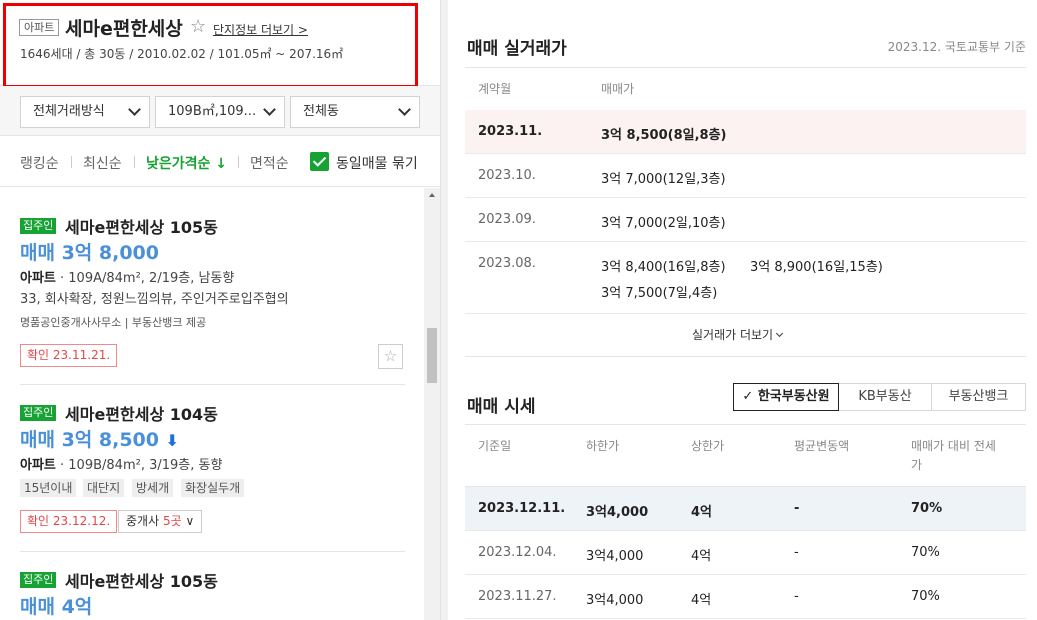 The image size is (1037, 620). I want to click on feature-tag: 방세개, so click(153, 488).